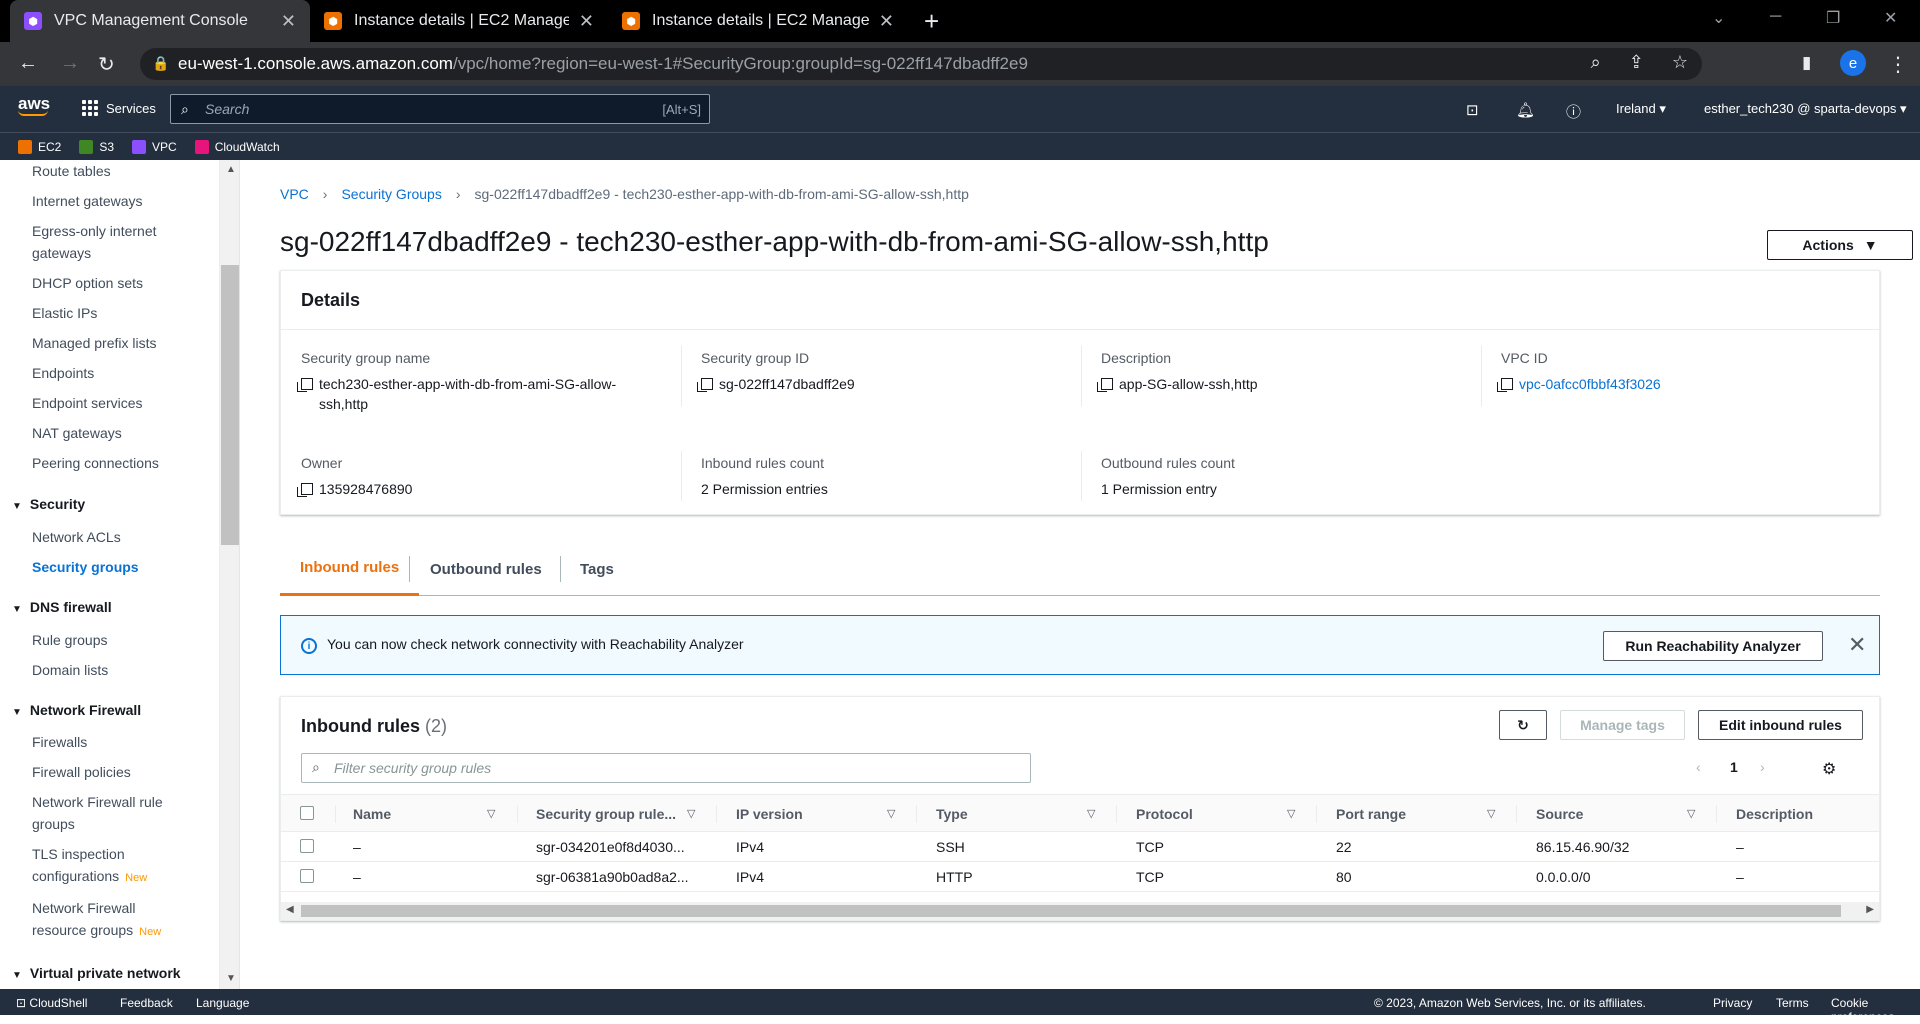 This screenshot has width=1920, height=1024. Describe the element at coordinates (107, 866) in the screenshot. I see `sidebar-item-tls-inspection: TLS inspection configurations New` at that location.